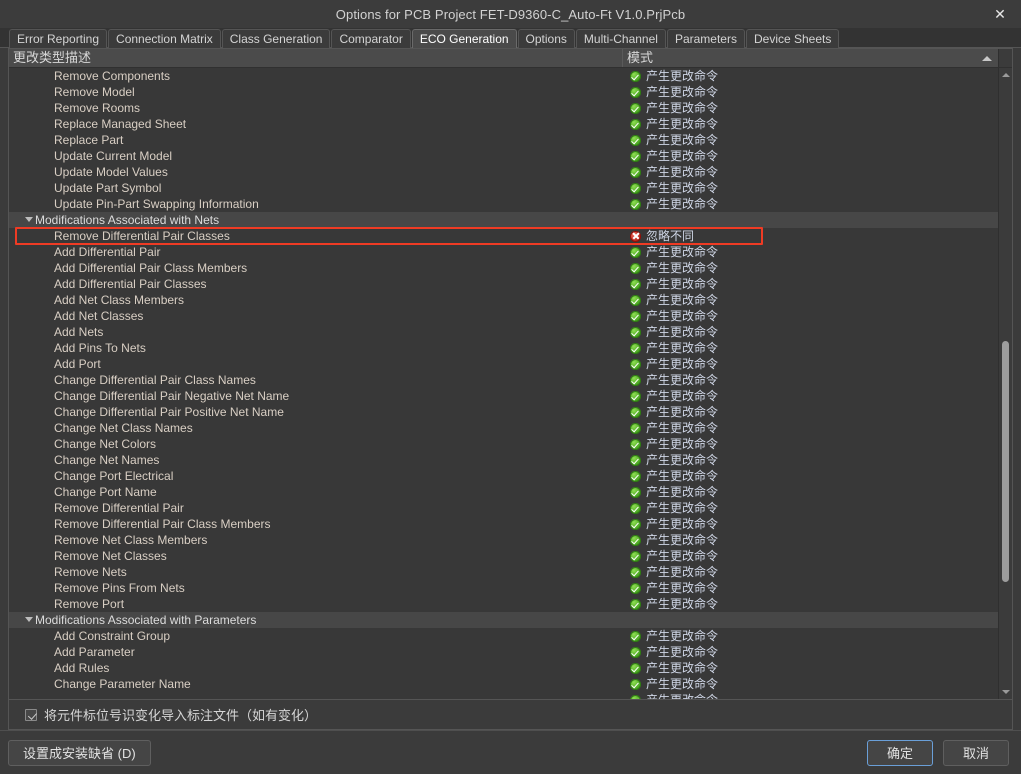  I want to click on scrollbar-track, so click(1005, 383).